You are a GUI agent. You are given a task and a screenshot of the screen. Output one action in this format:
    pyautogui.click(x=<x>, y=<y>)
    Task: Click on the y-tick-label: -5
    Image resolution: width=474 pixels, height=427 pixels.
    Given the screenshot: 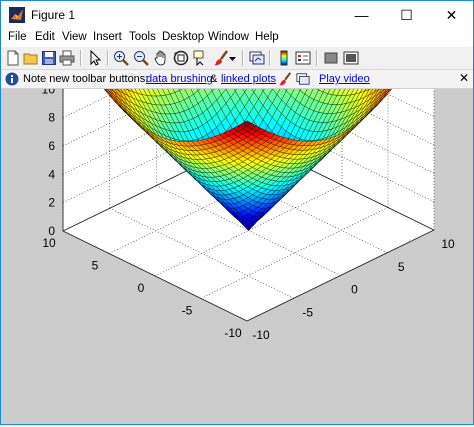 What is the action you would take?
    pyautogui.click(x=187, y=311)
    